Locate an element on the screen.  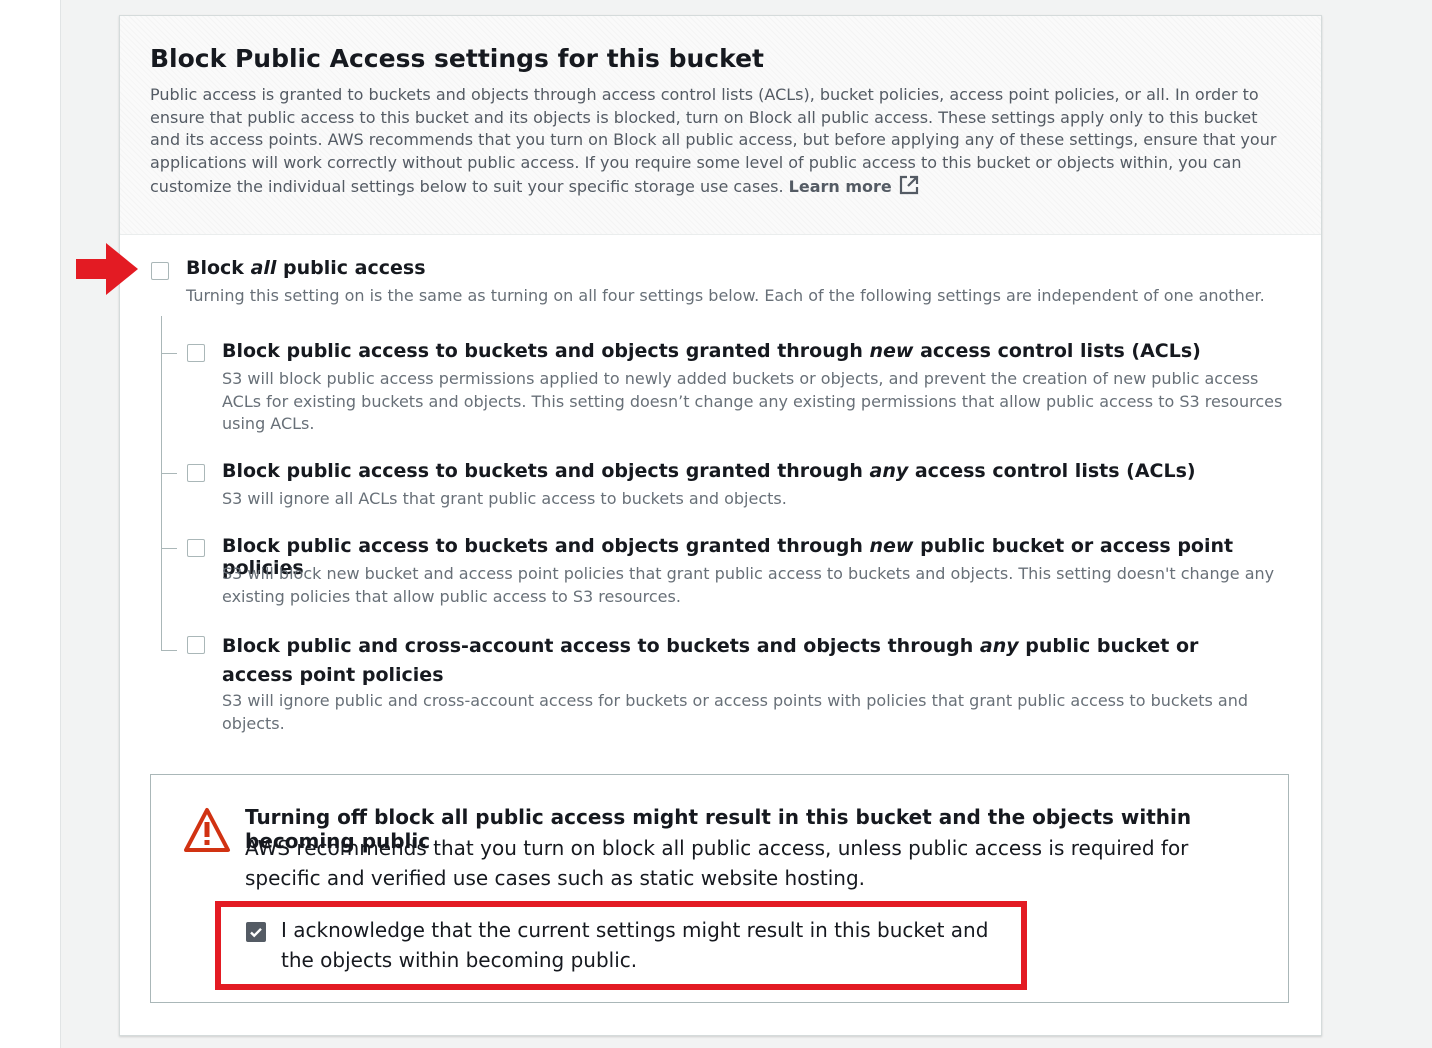
acknowledge-checkbox is located at coordinates (256, 932).